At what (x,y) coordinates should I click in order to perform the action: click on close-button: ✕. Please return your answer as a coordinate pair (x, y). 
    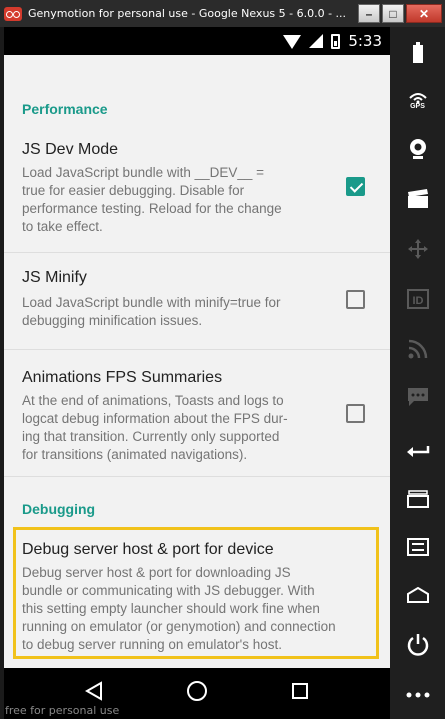
    Looking at the image, I should click on (424, 13).